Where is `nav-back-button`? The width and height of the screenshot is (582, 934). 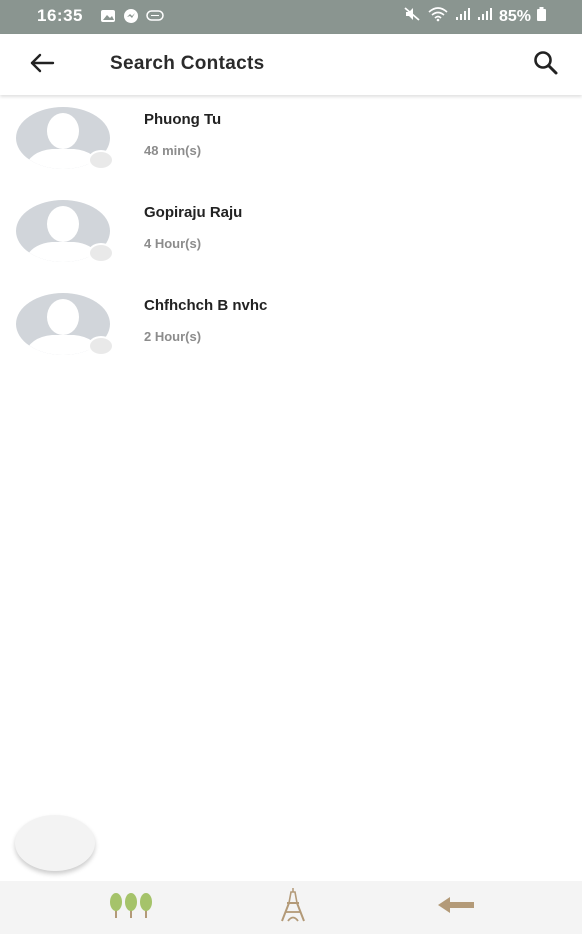 nav-back-button is located at coordinates (456, 907).